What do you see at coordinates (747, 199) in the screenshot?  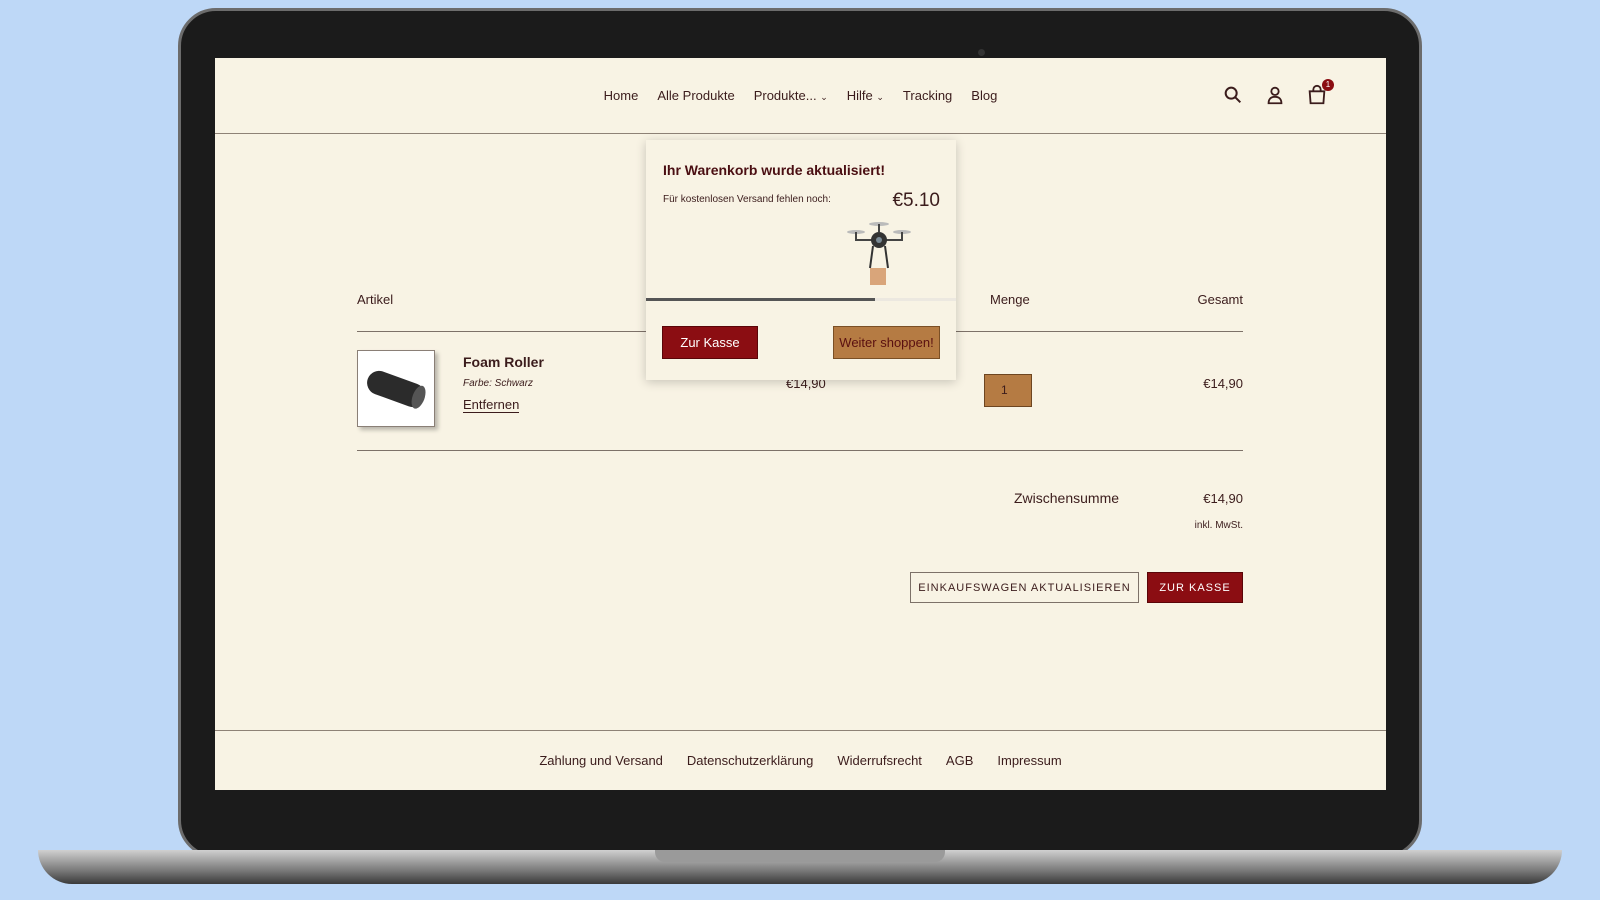 I see `shipping-text: Für kostenlosen Versand fehlen noch:` at bounding box center [747, 199].